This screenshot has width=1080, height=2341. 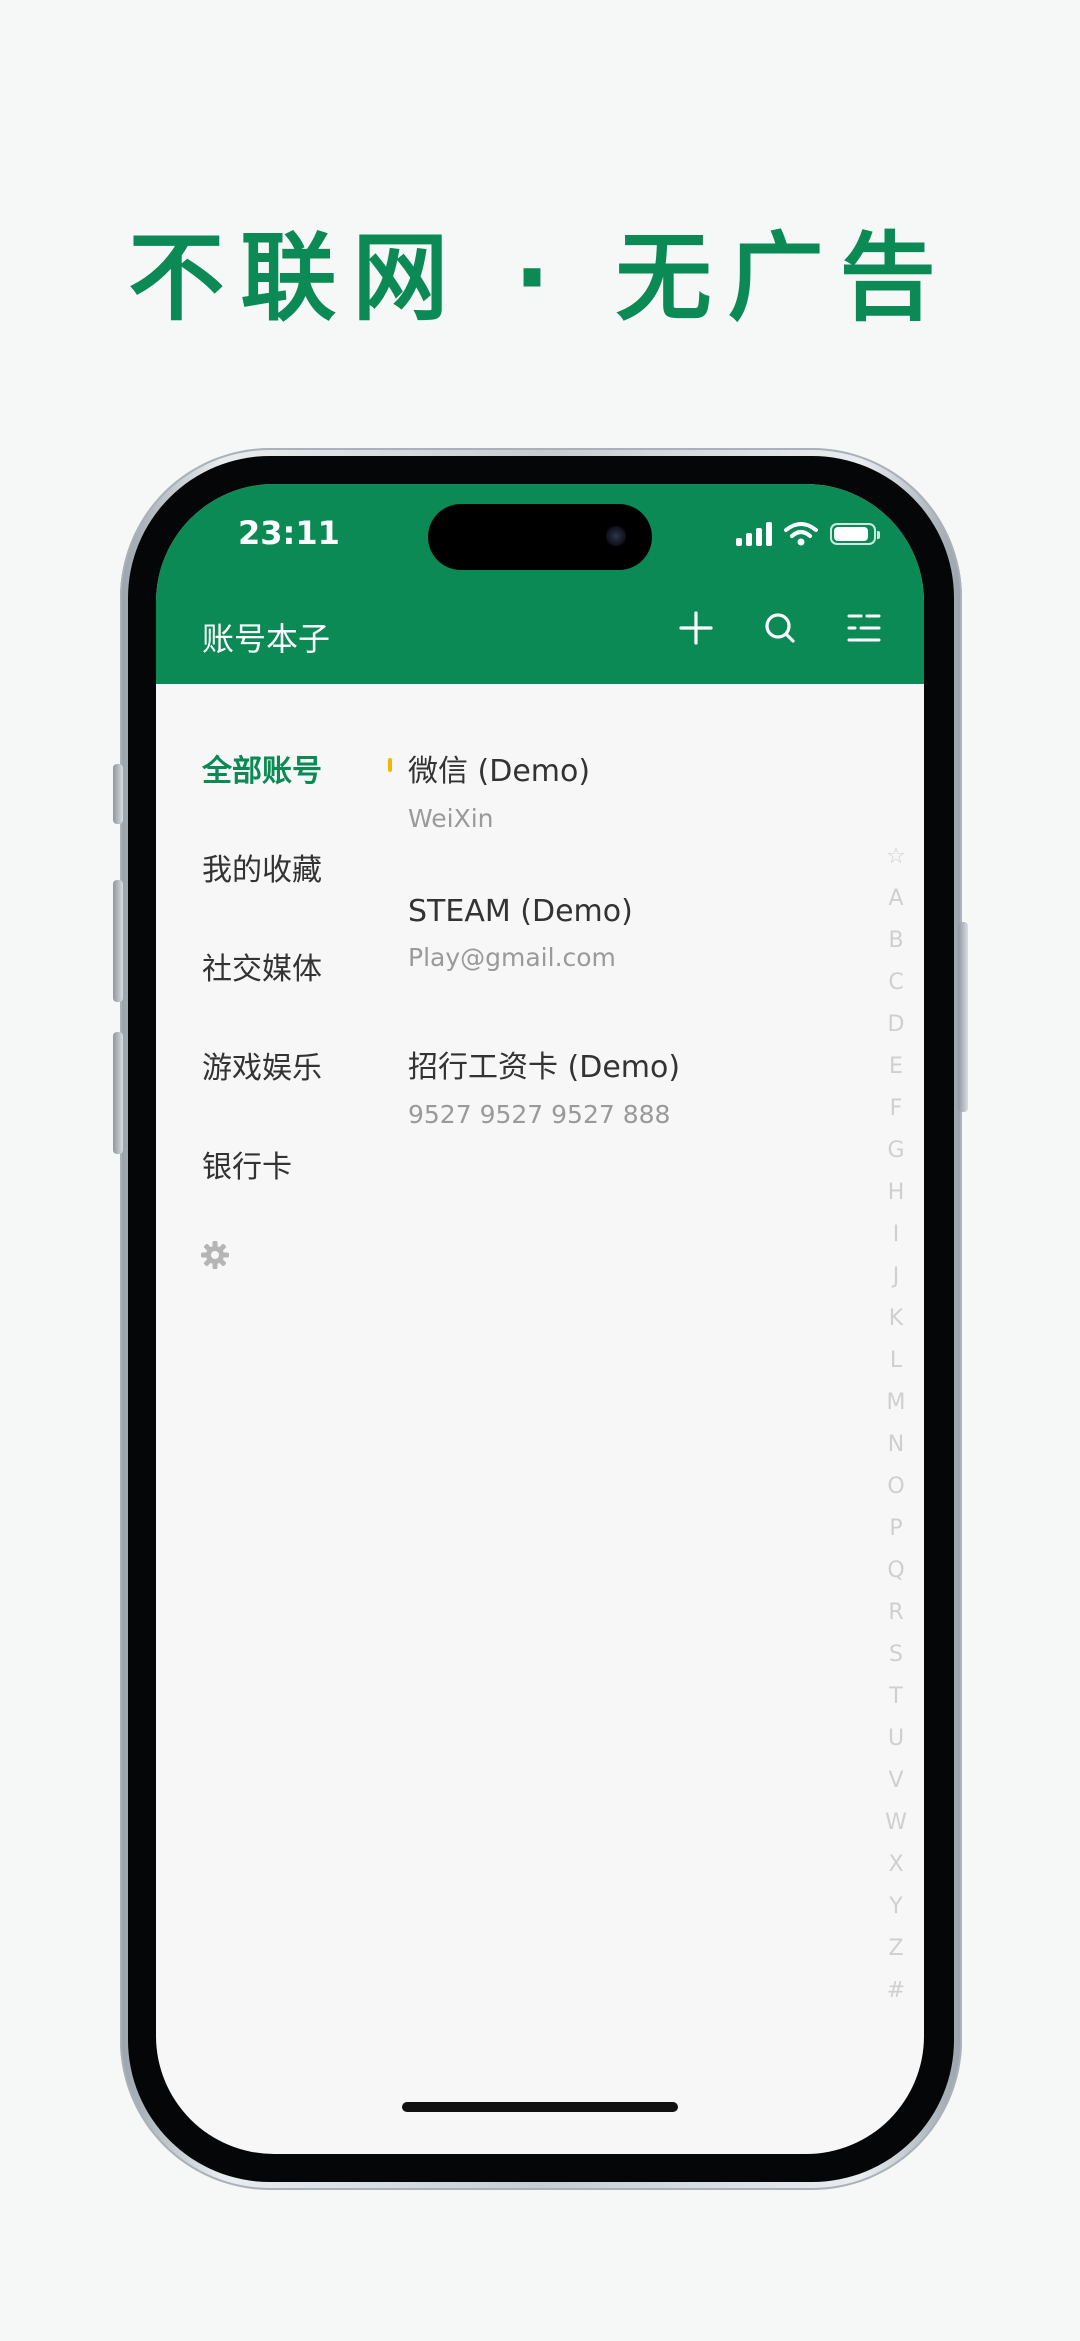 What do you see at coordinates (540, 2107) in the screenshot?
I see `home-indicator` at bounding box center [540, 2107].